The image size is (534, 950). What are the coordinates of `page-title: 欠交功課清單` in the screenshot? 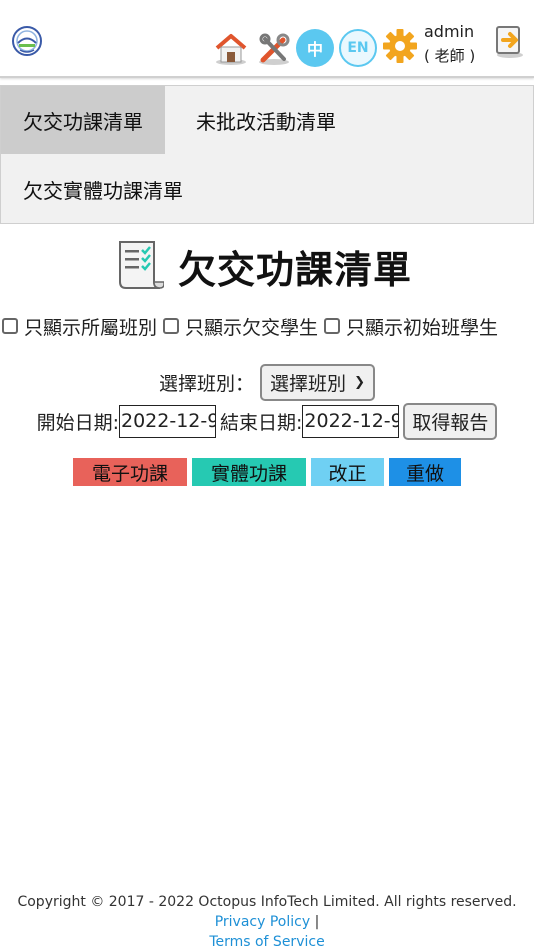 It's located at (295, 269).